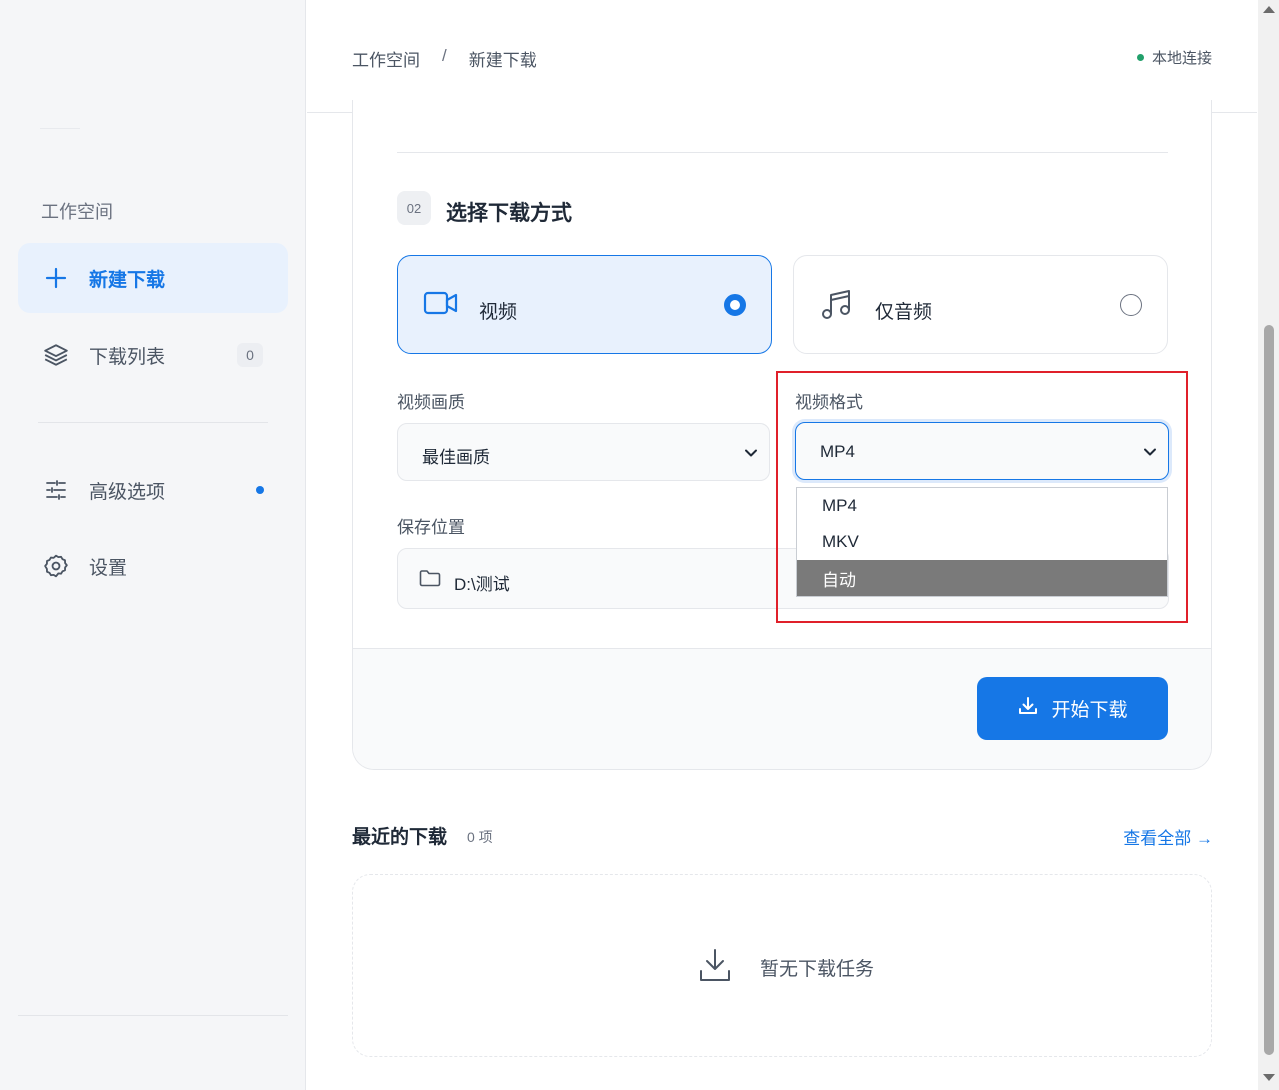  What do you see at coordinates (1089, 710) in the screenshot?
I see `start-download-label: 开始下载` at bounding box center [1089, 710].